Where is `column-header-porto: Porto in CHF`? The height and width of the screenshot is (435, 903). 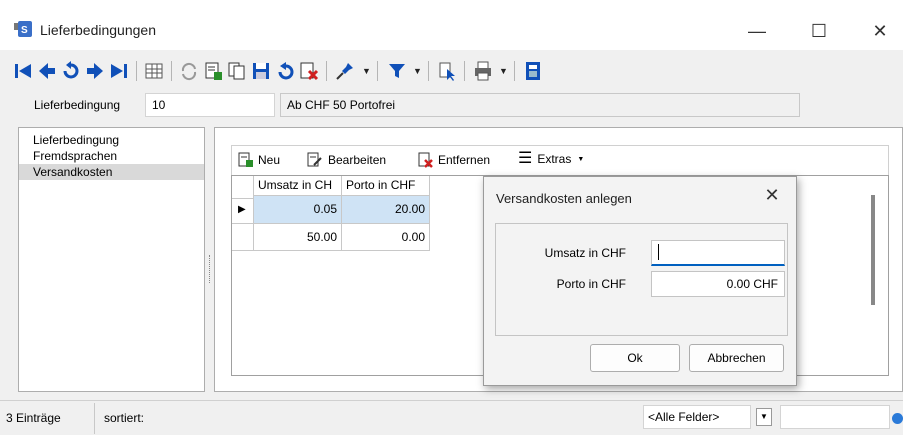 column-header-porto: Porto in CHF is located at coordinates (386, 186).